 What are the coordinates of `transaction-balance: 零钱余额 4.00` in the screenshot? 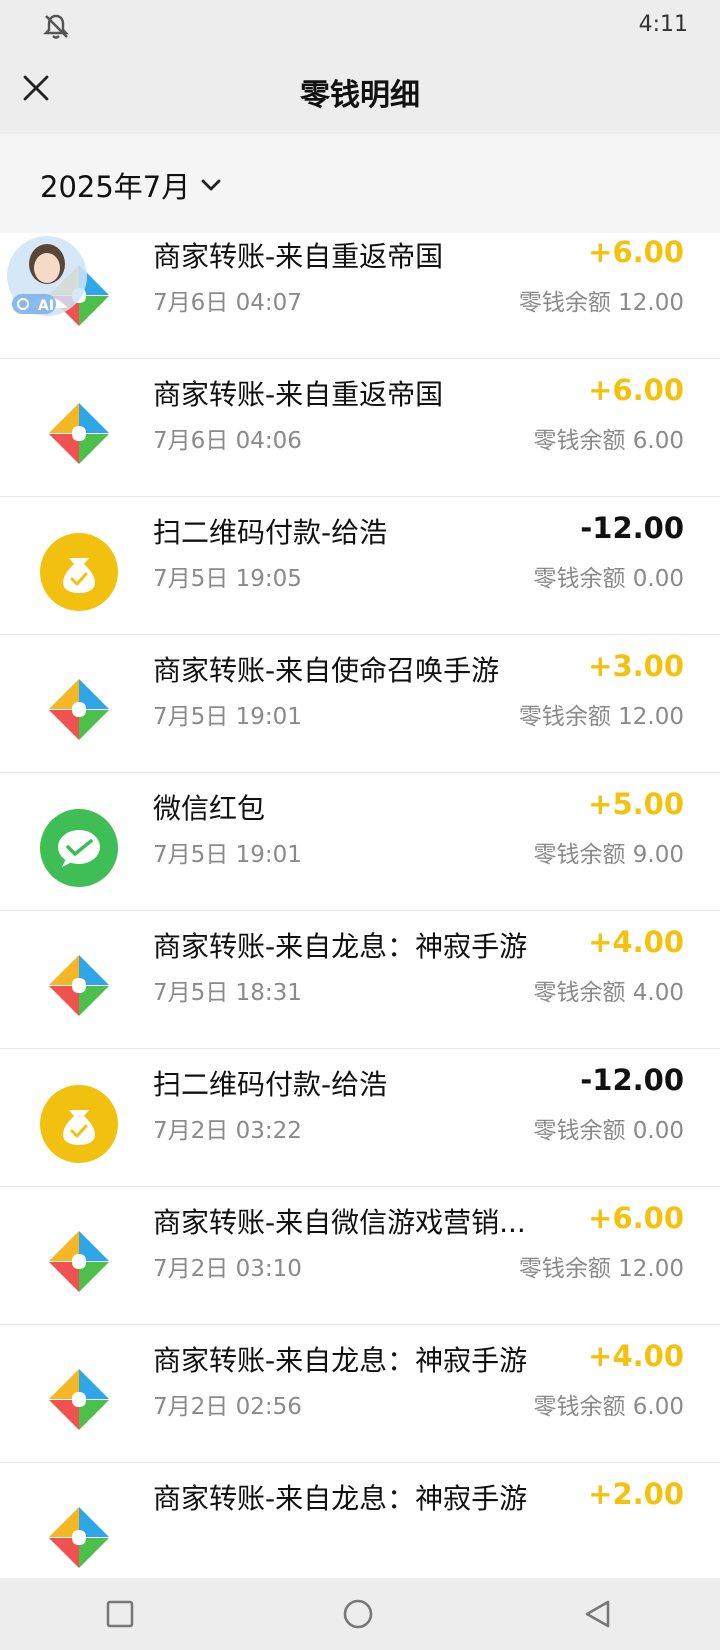 It's located at (608, 993).